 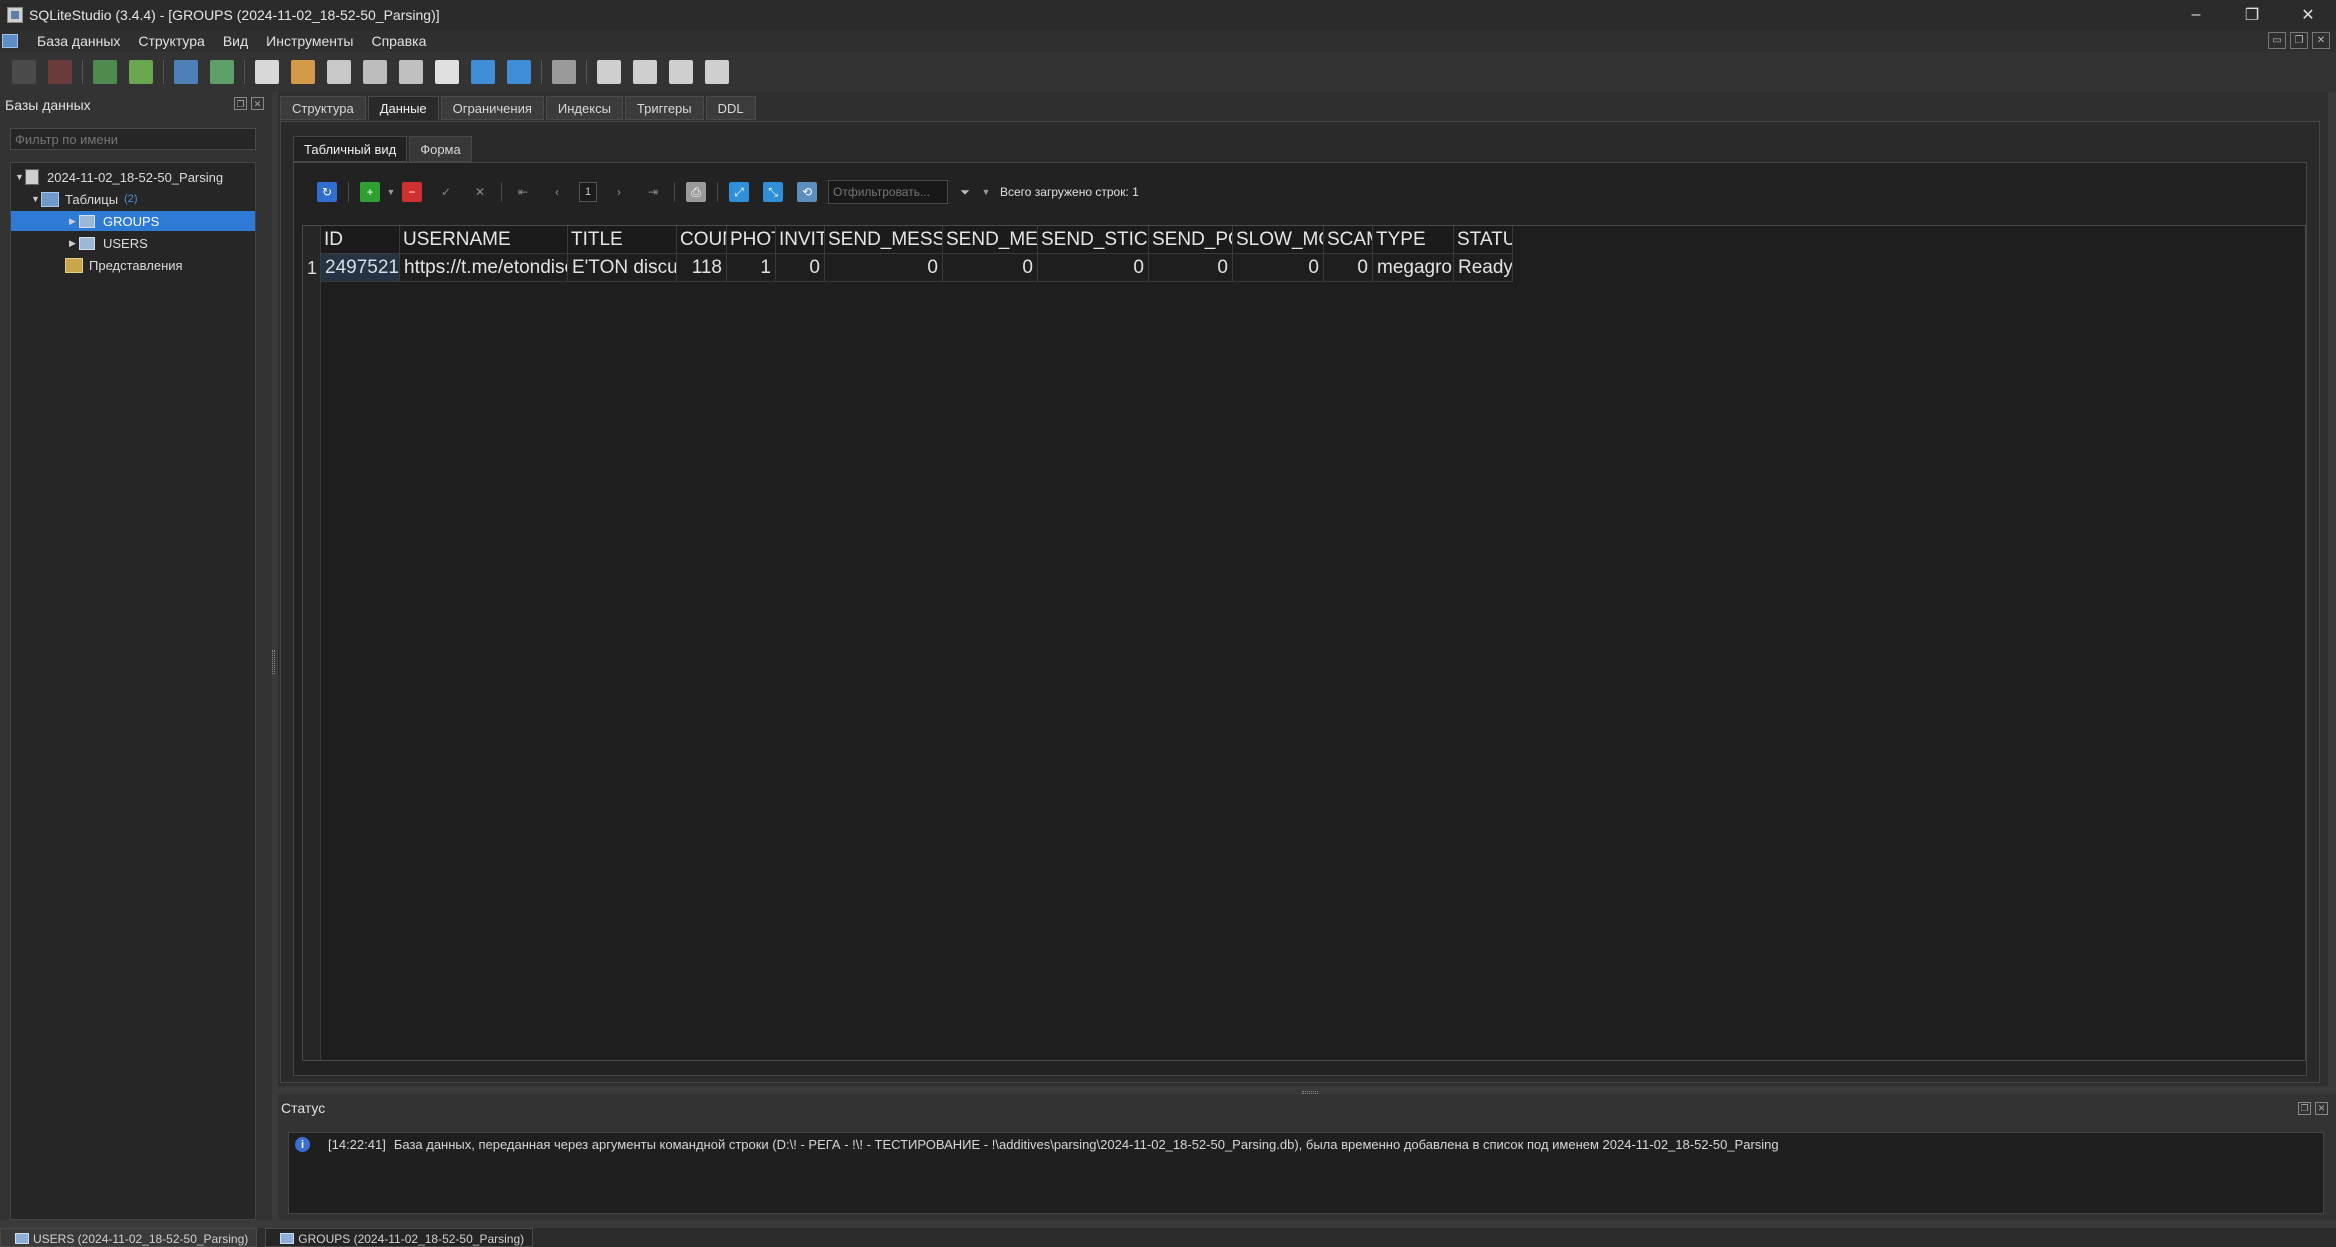 I want to click on expand-icon, so click(x=483, y=72).